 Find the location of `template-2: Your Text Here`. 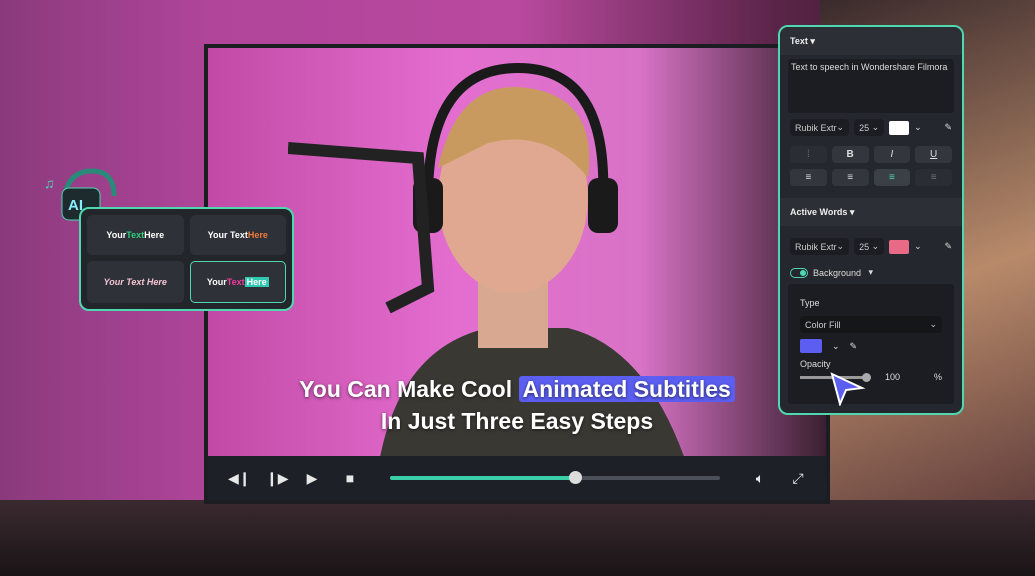

template-2: Your Text Here is located at coordinates (237, 235).